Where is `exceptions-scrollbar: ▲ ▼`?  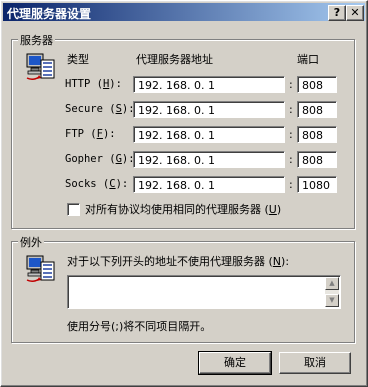 exceptions-scrollbar: ▲ ▼ is located at coordinates (332, 292).